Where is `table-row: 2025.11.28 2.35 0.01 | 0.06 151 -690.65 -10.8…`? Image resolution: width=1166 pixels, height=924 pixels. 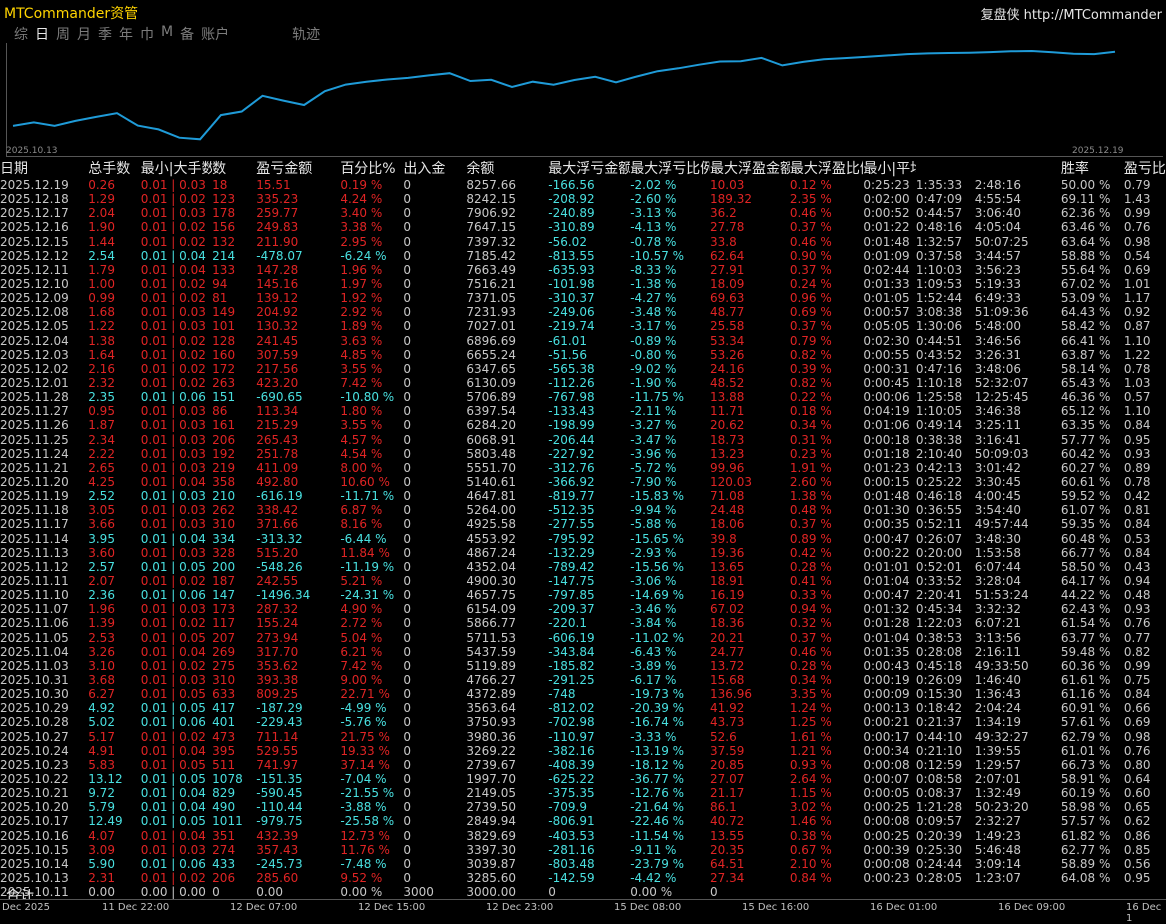 table-row: 2025.11.28 2.35 0.01 | 0.06 151 -690.65 -10.8… is located at coordinates (583, 397).